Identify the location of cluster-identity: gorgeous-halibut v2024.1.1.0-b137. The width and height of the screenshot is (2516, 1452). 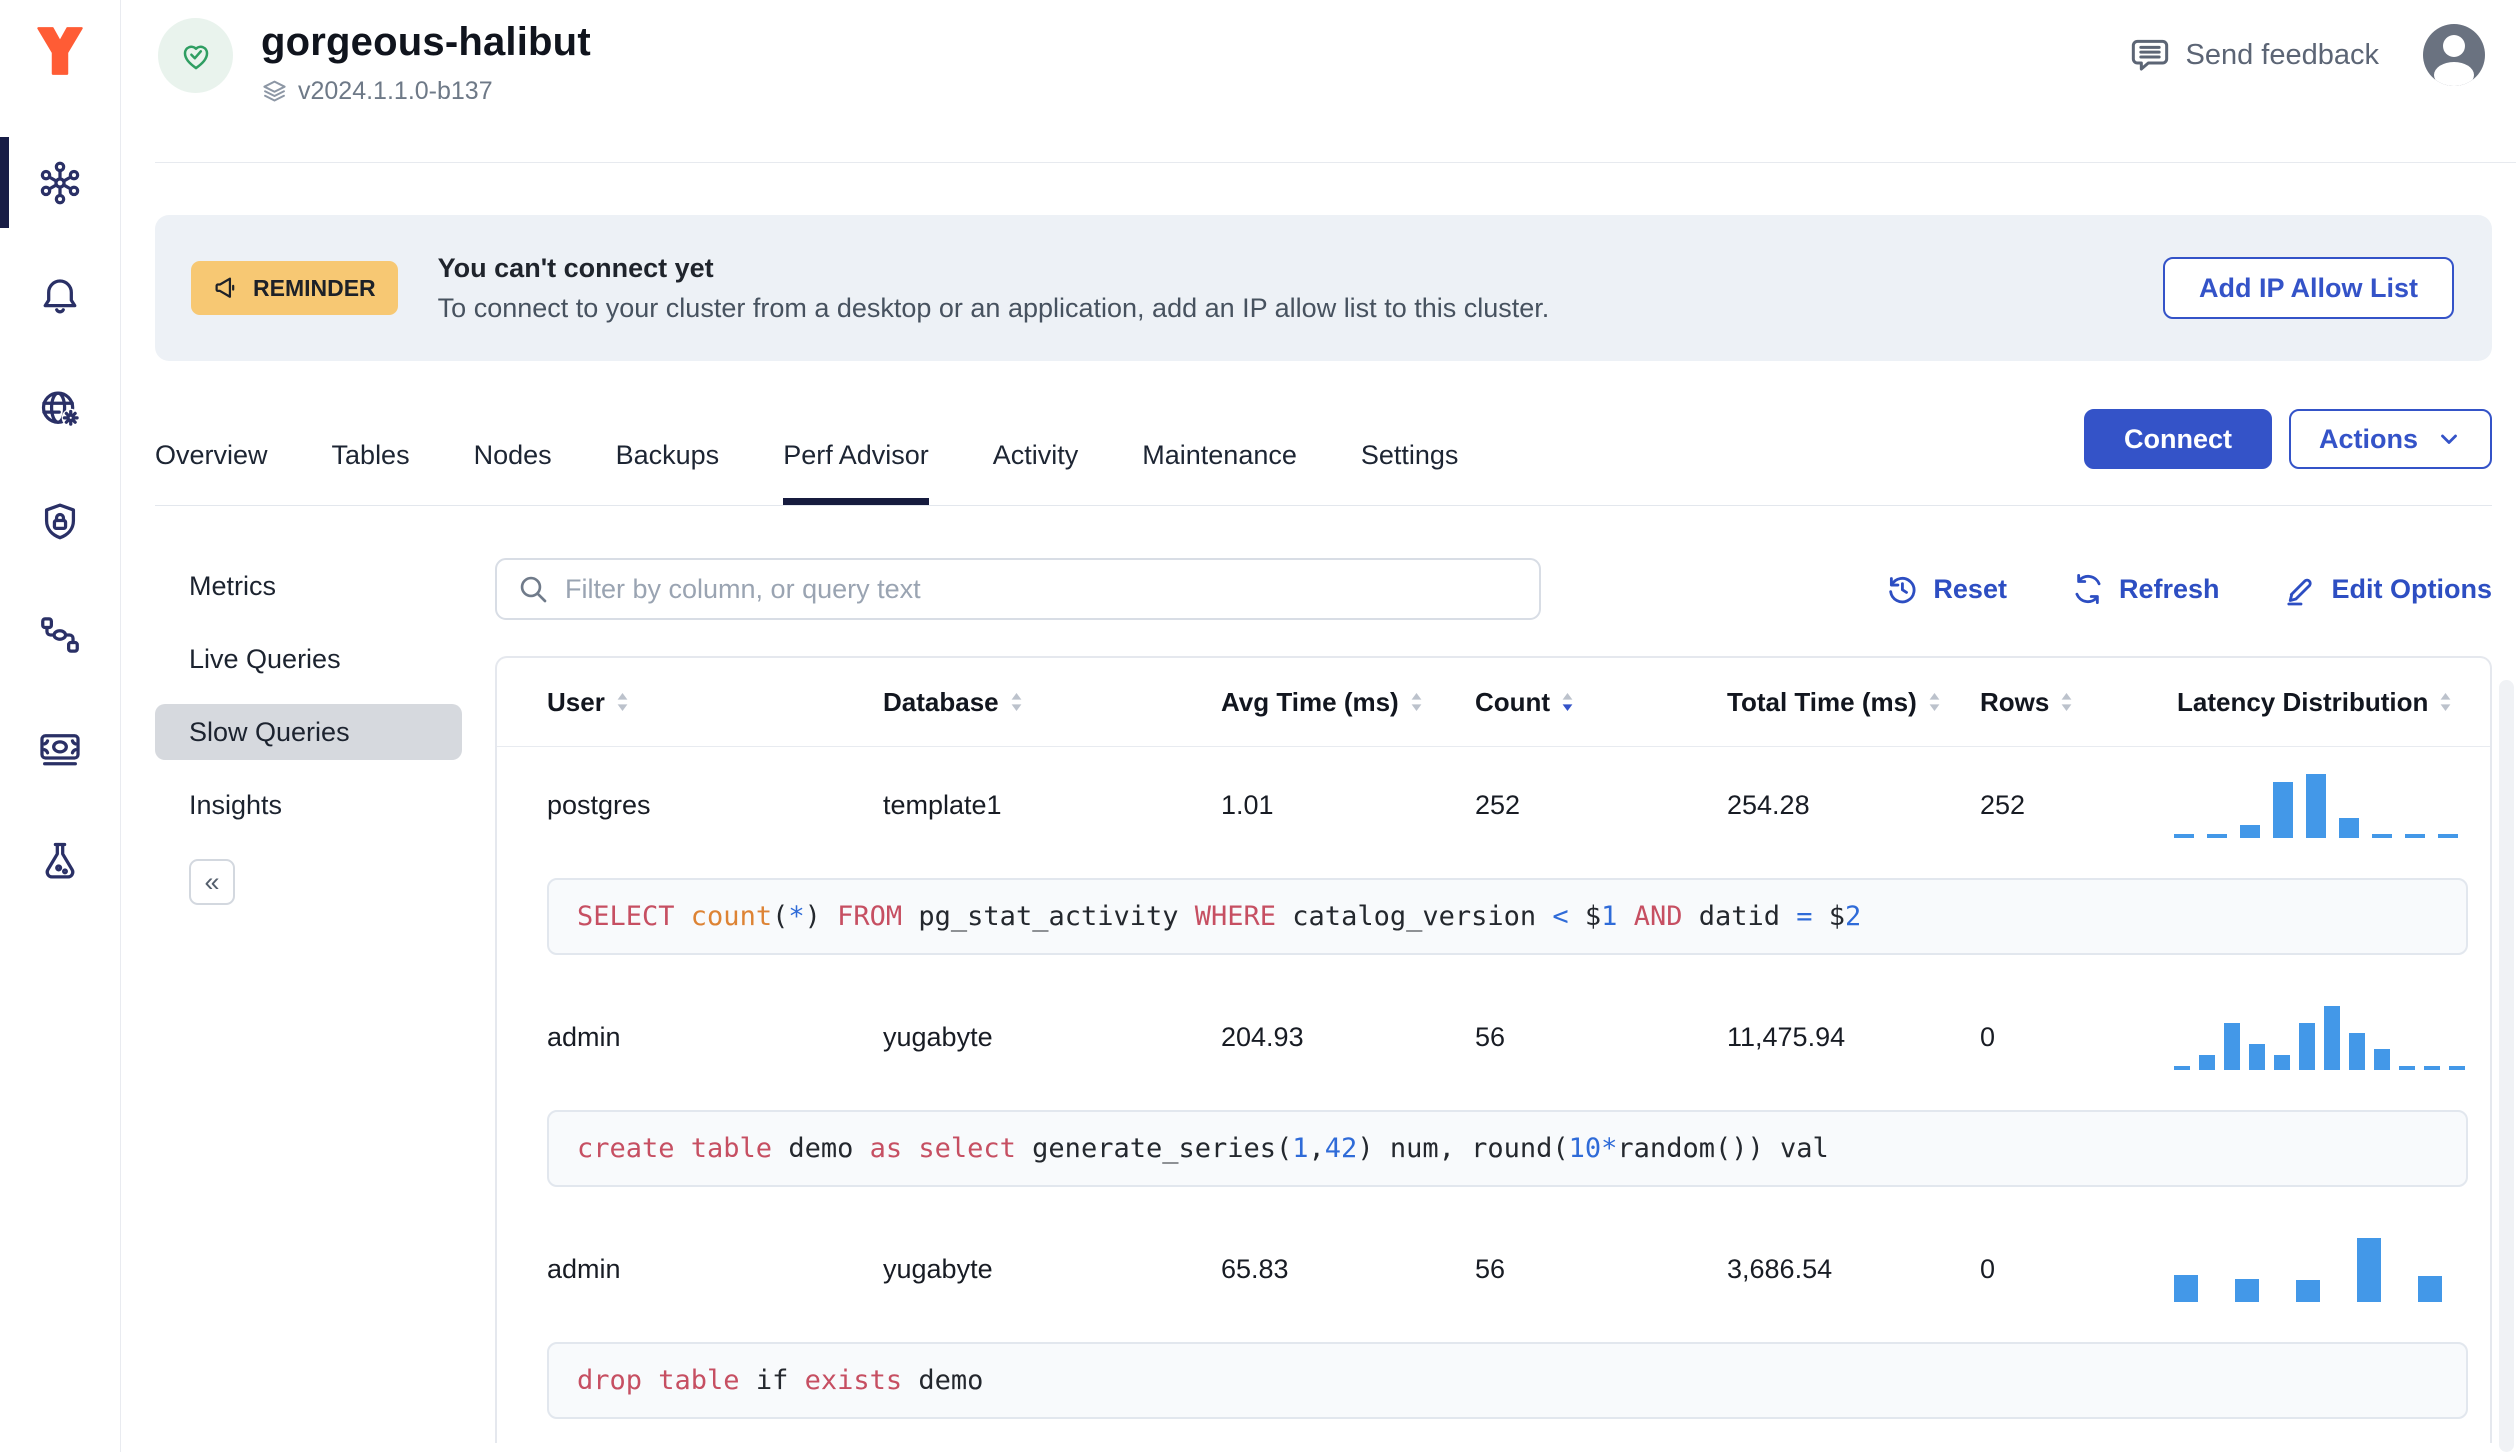
(374, 62).